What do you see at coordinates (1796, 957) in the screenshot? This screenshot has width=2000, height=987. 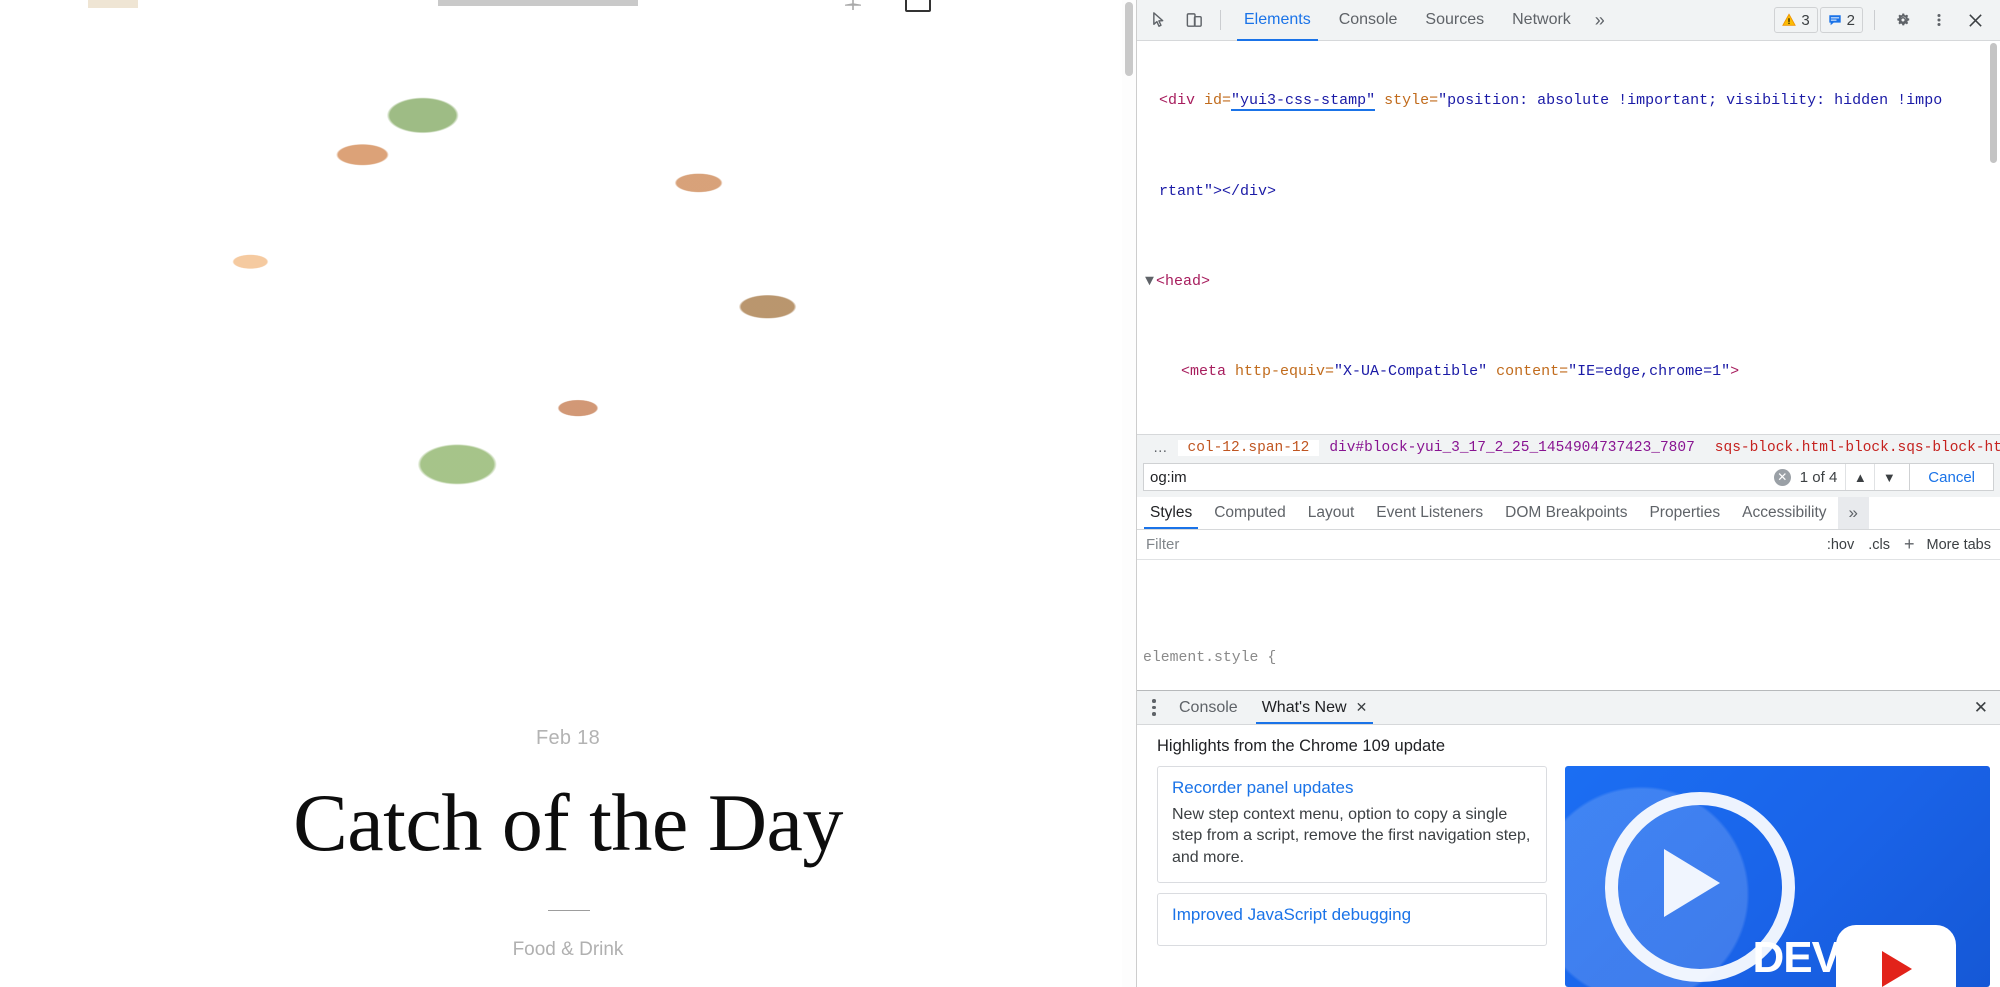 I see `devtools-wordmark: DEV` at bounding box center [1796, 957].